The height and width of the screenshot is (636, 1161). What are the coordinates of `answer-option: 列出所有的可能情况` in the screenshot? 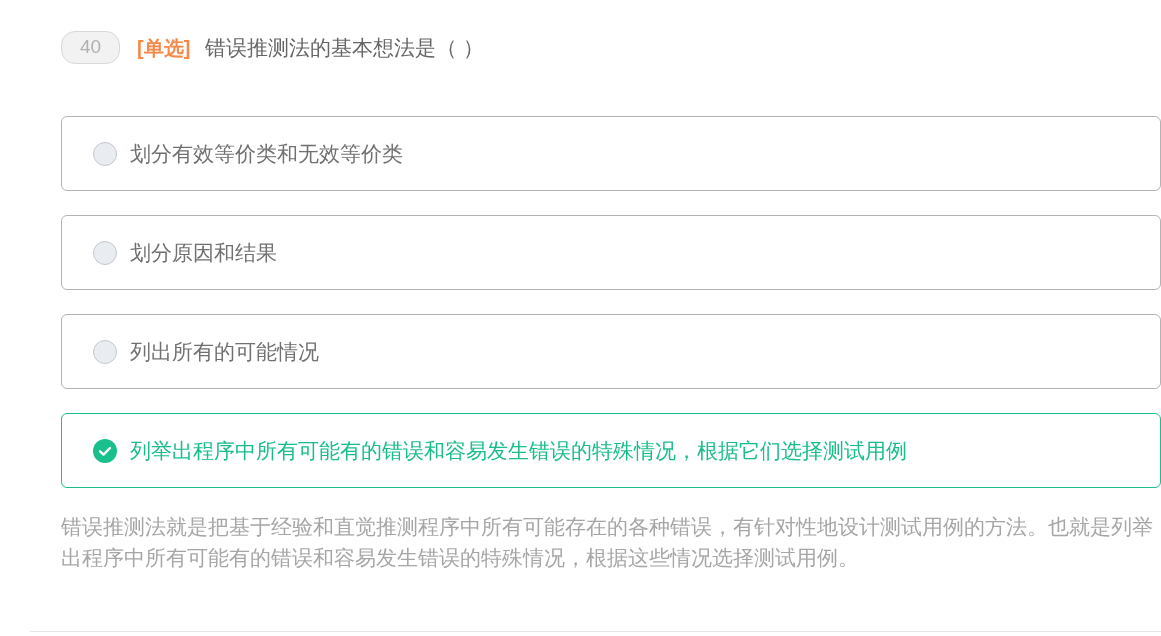 It's located at (611, 351).